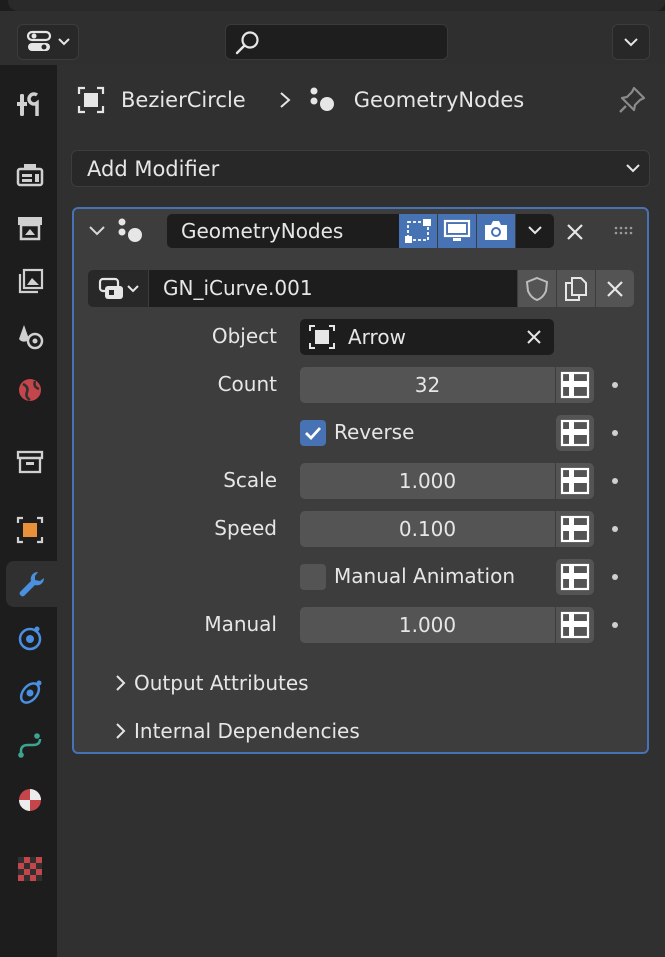 The image size is (665, 957). Describe the element at coordinates (534, 337) in the screenshot. I see `clear-icon` at that location.